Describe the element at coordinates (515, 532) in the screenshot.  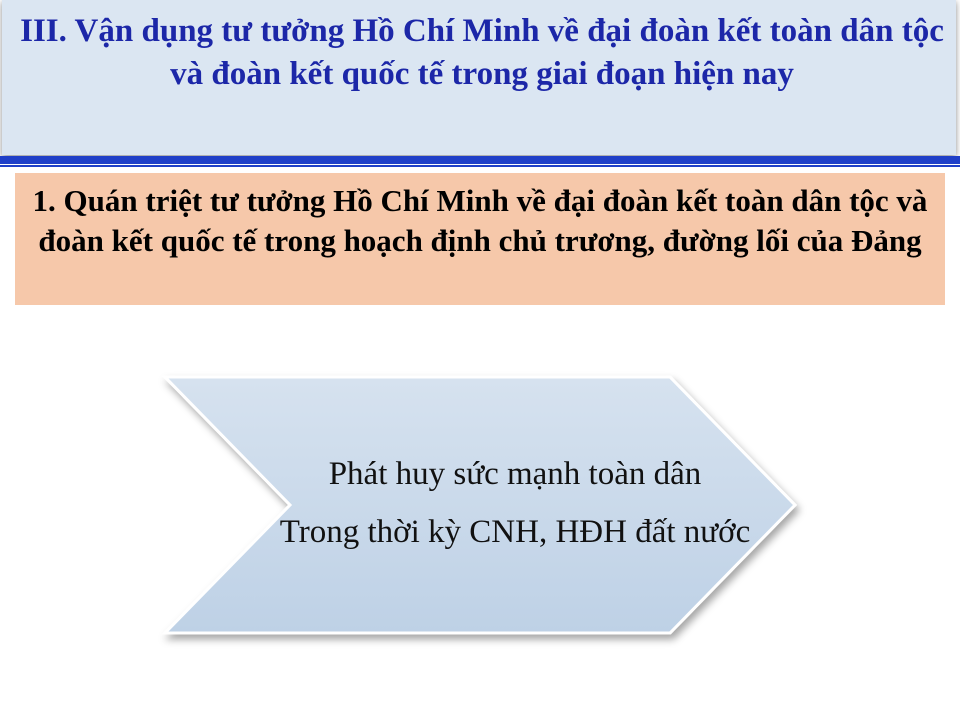
I see `chevron-line-2: Trong thời kỳ CNH, HĐH đất nước` at that location.